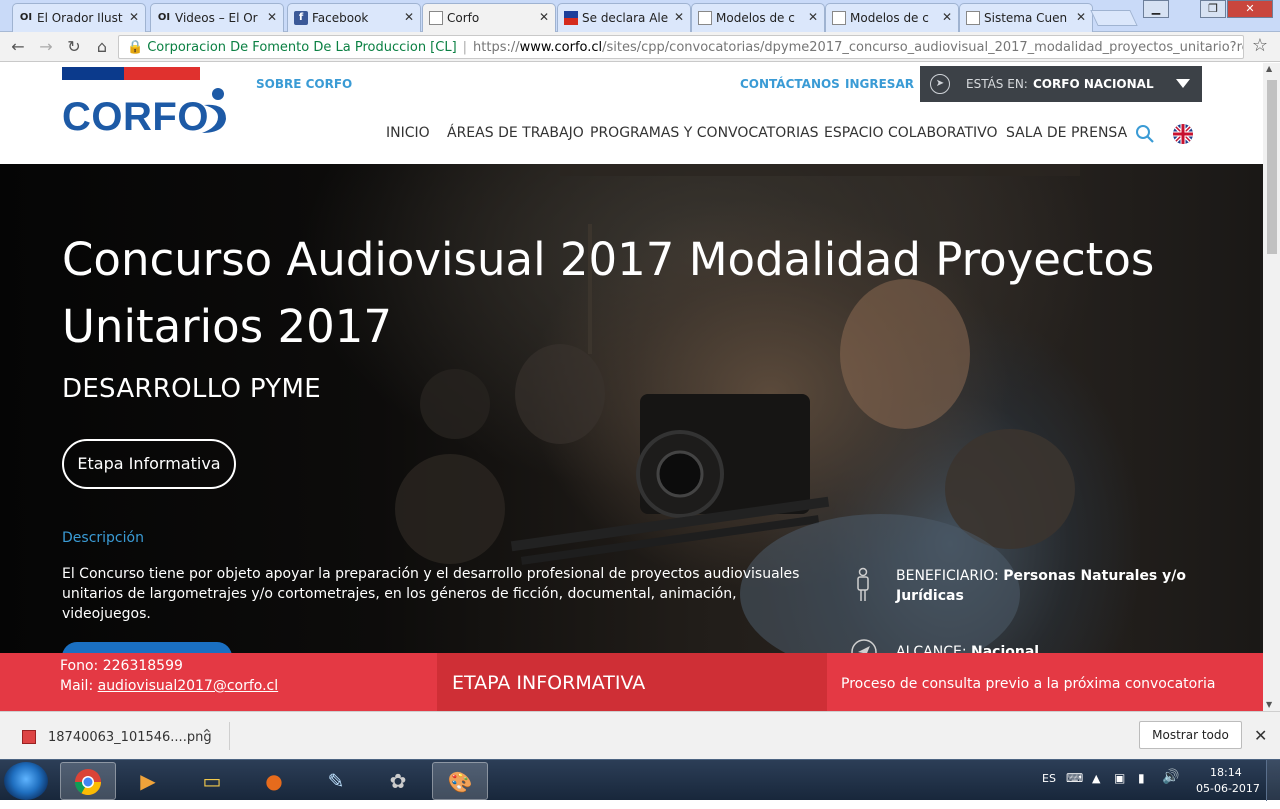 The width and height of the screenshot is (1280, 809). Describe the element at coordinates (947, 576) in the screenshot. I see `beneficiary-label: BENEFICIARIO:` at that location.